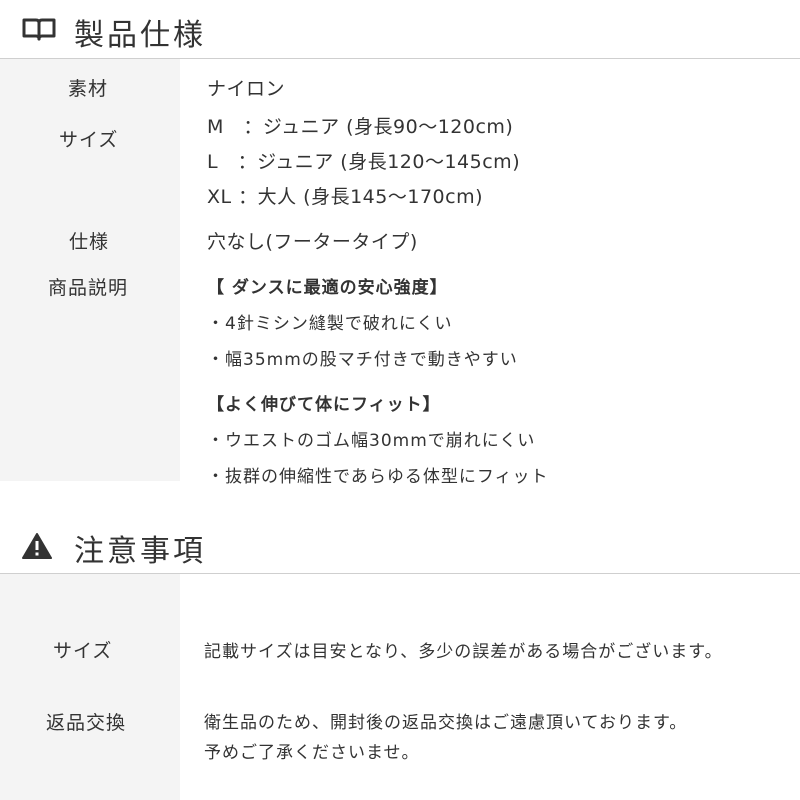 This screenshot has width=800, height=800. I want to click on material-label: 素材, so click(88, 89).